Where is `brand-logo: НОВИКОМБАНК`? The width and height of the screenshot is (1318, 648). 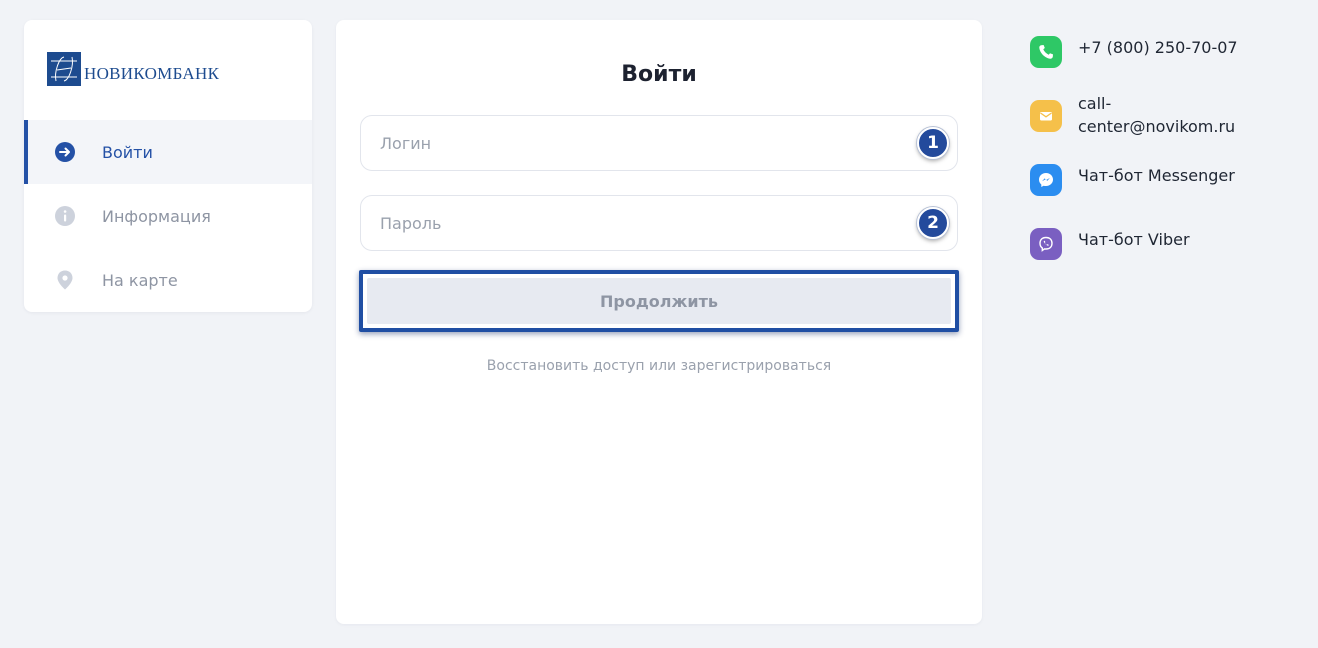 brand-logo: НОВИКОМБАНК is located at coordinates (133, 69).